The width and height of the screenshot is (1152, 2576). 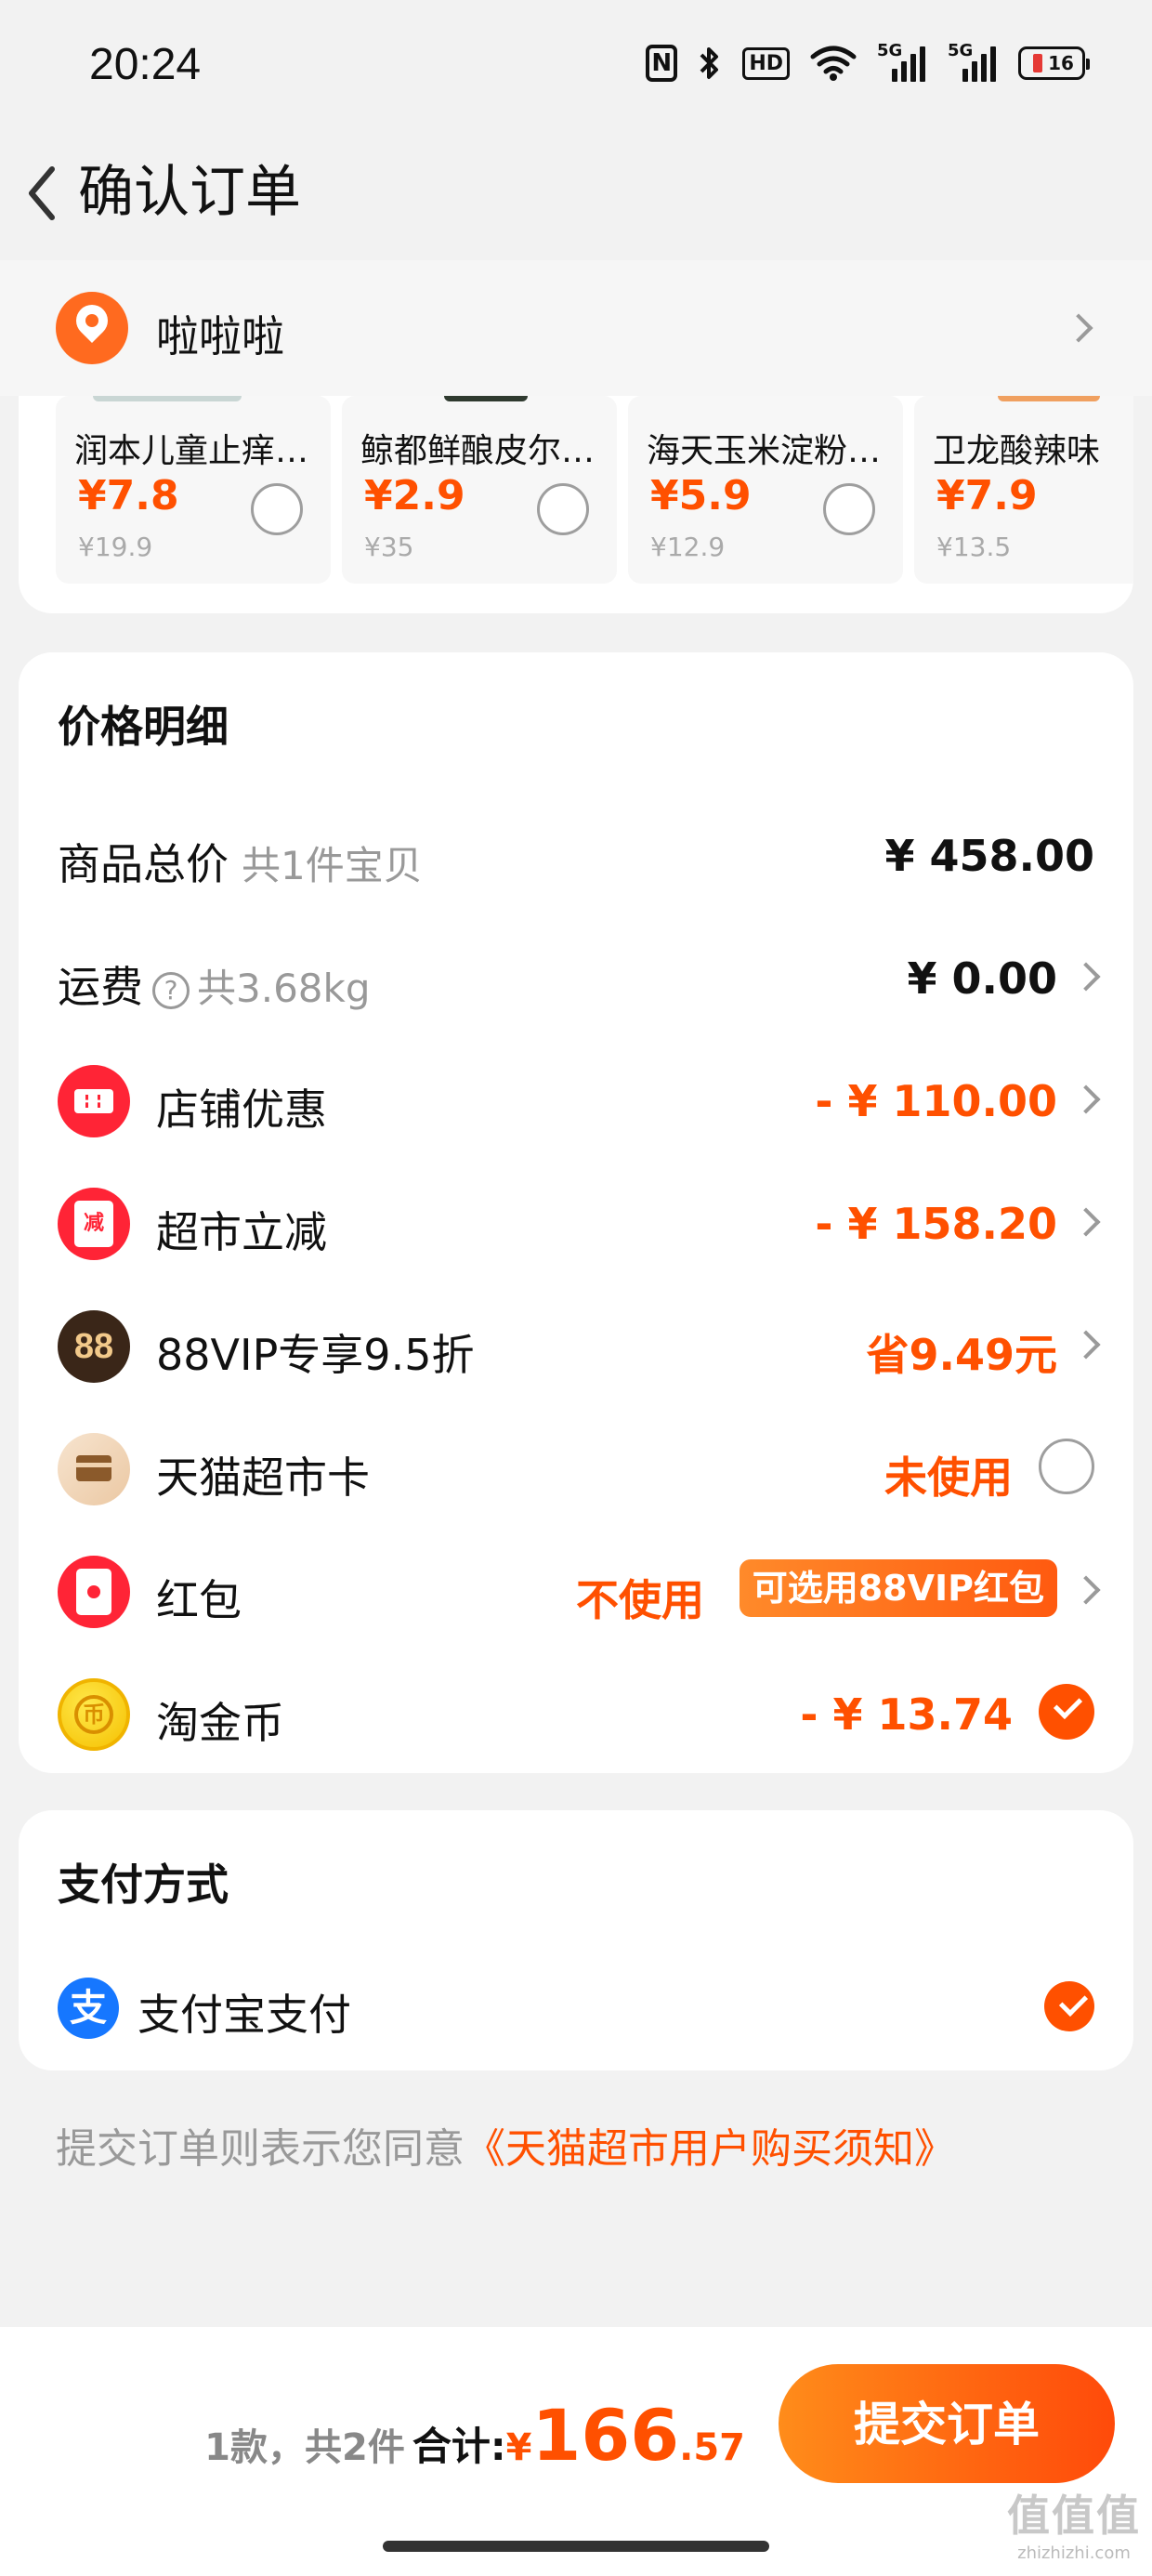 What do you see at coordinates (576, 2022) in the screenshot?
I see `payment-method-row: 支 支付宝支付` at bounding box center [576, 2022].